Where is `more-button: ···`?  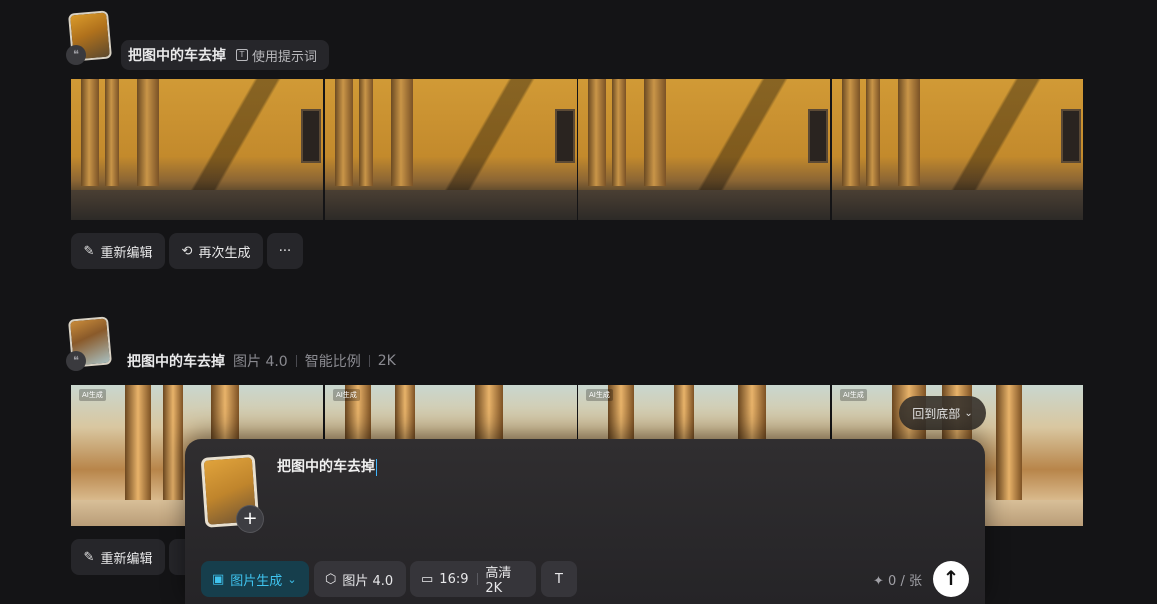 more-button: ··· is located at coordinates (285, 251).